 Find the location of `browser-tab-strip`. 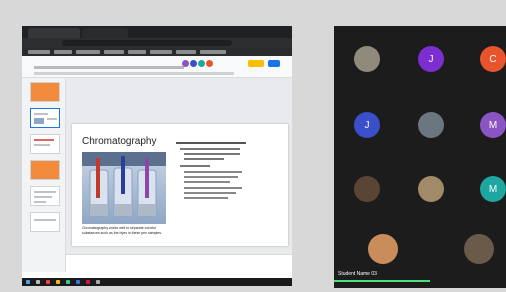

browser-tab-strip is located at coordinates (157, 32).